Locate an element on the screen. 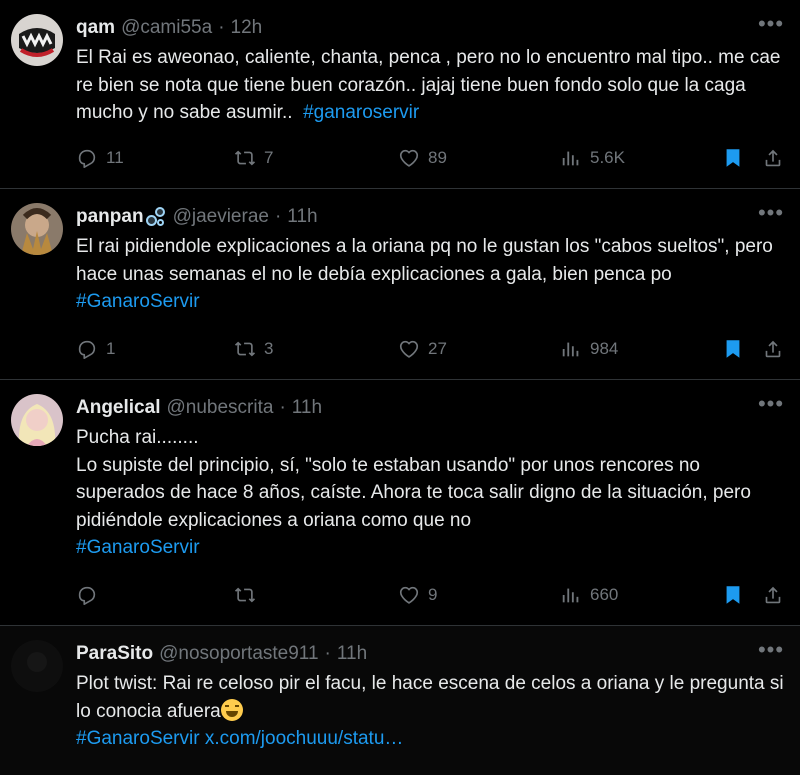  like-button: 9 is located at coordinates (417, 595).